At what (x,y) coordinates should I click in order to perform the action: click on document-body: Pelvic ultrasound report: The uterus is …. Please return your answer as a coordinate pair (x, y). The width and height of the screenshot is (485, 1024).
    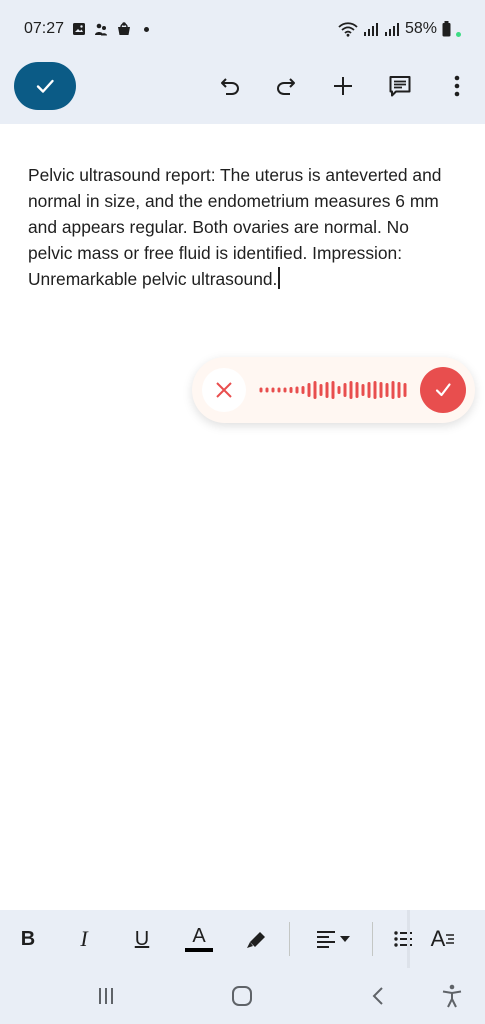
    Looking at the image, I should click on (243, 227).